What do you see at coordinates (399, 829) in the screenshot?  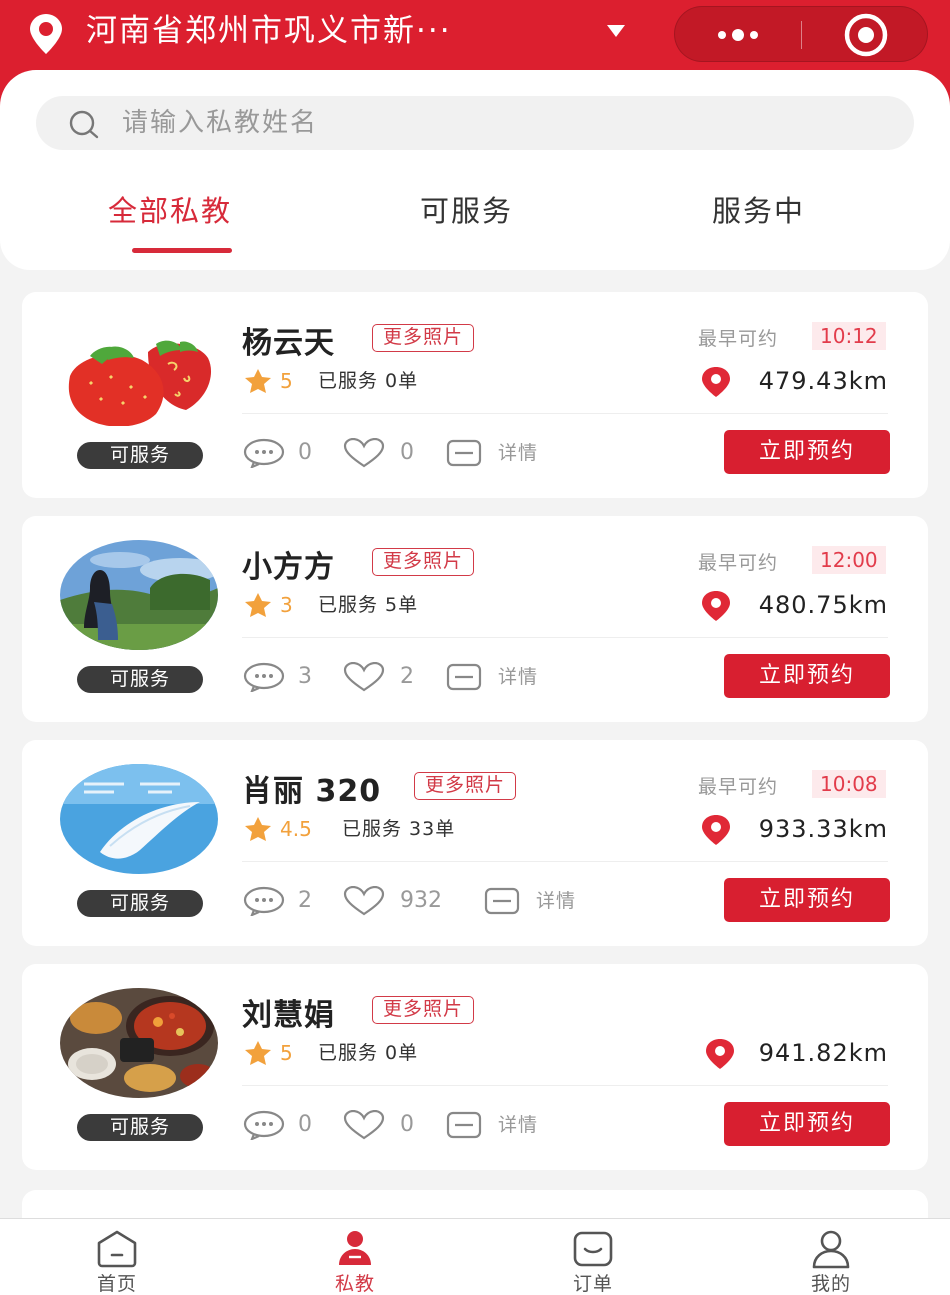 I see `served-count: 已服务 33单` at bounding box center [399, 829].